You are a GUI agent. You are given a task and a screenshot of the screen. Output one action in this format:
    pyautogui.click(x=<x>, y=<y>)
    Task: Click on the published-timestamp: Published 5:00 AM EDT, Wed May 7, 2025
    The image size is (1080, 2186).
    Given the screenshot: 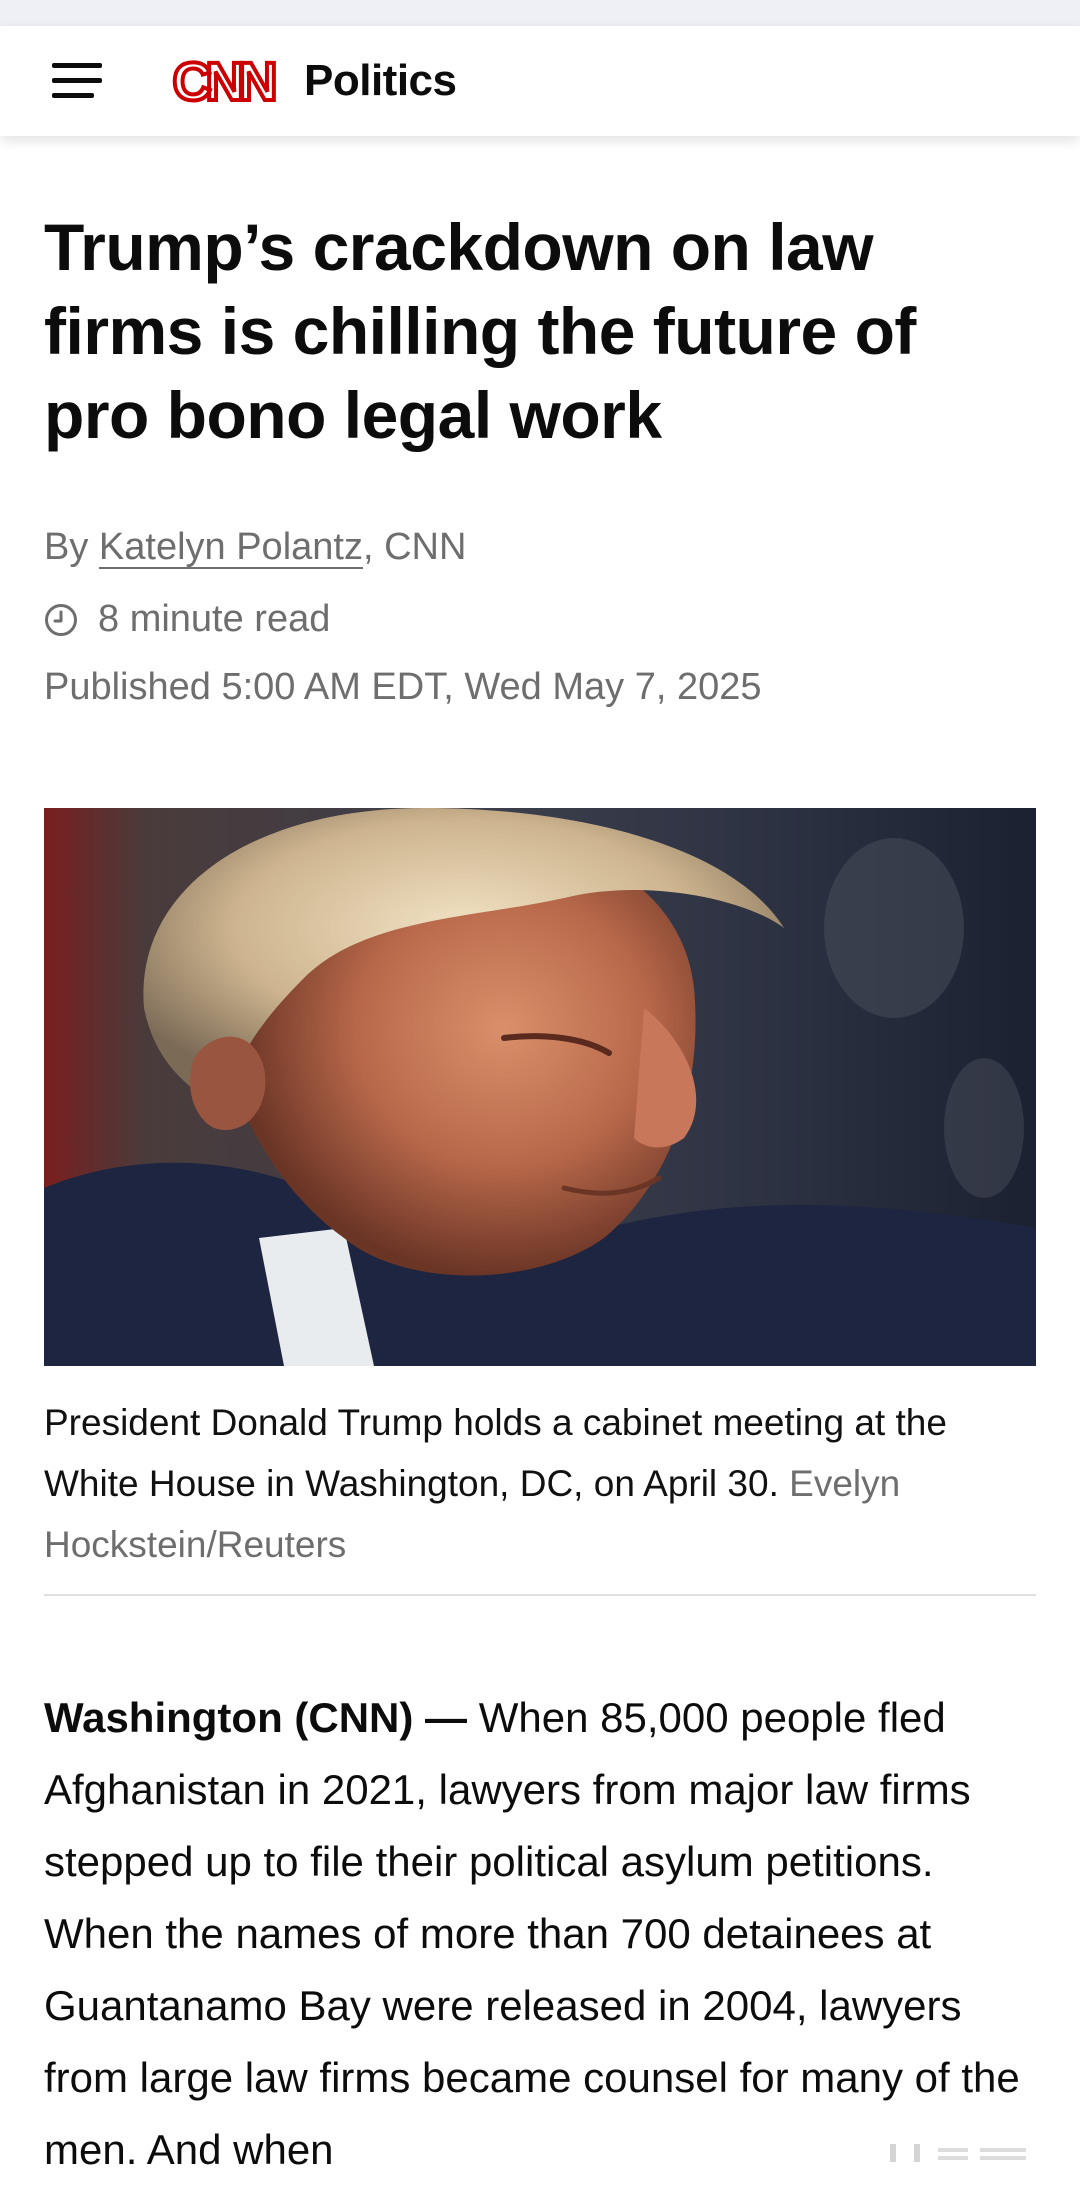 What is the action you would take?
    pyautogui.click(x=403, y=687)
    